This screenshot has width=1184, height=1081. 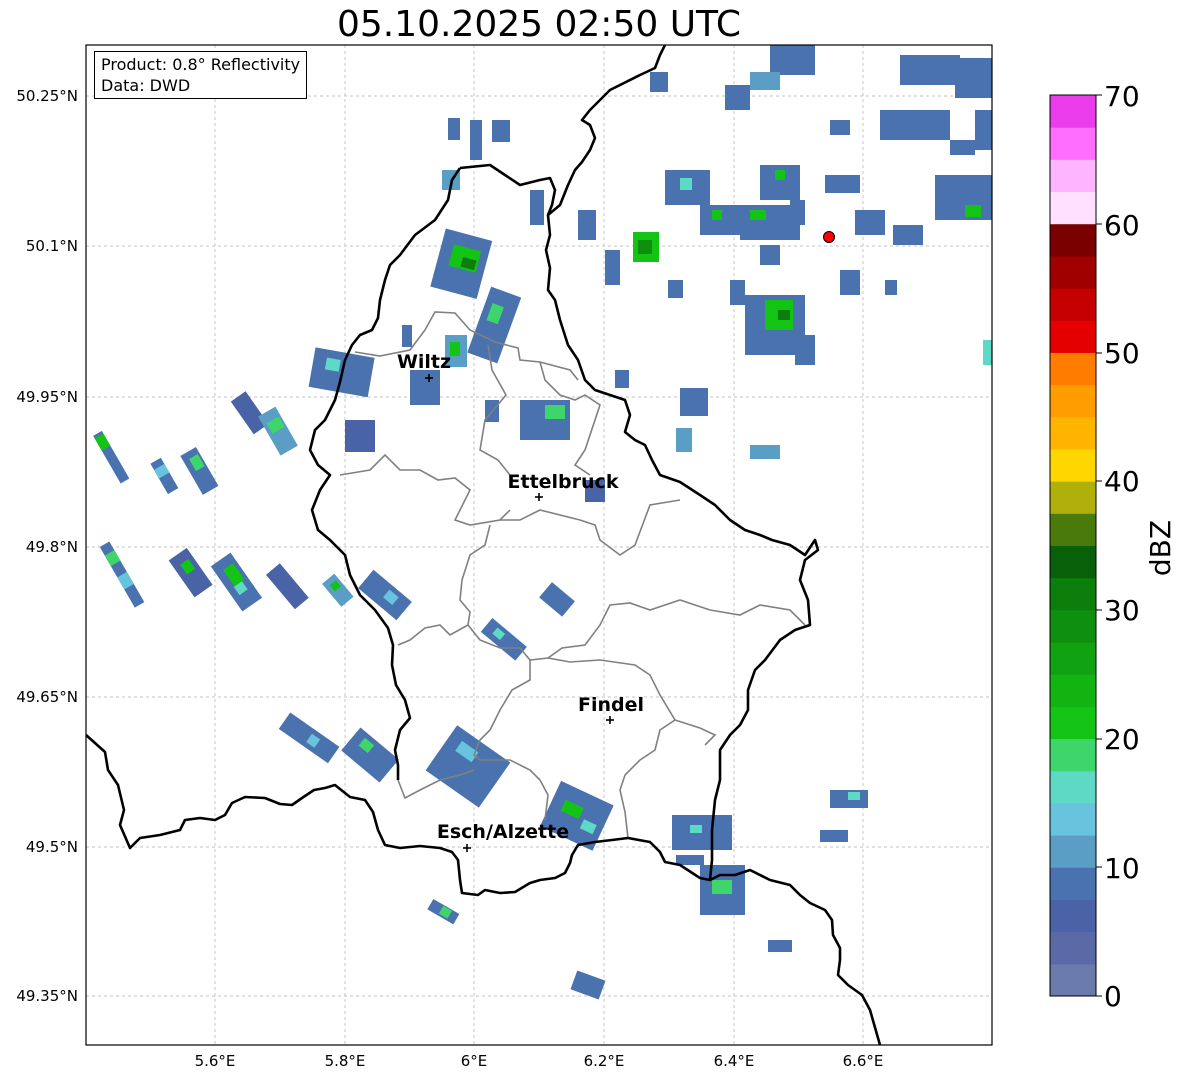 What do you see at coordinates (345, 1061) in the screenshot?
I see `lon-tick: 5.8°E` at bounding box center [345, 1061].